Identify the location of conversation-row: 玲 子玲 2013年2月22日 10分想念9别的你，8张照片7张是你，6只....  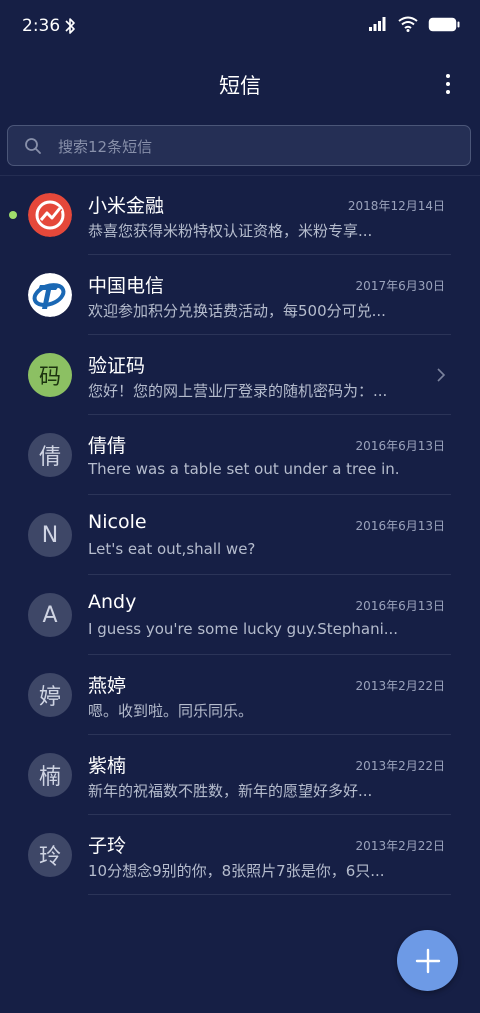
(240, 855).